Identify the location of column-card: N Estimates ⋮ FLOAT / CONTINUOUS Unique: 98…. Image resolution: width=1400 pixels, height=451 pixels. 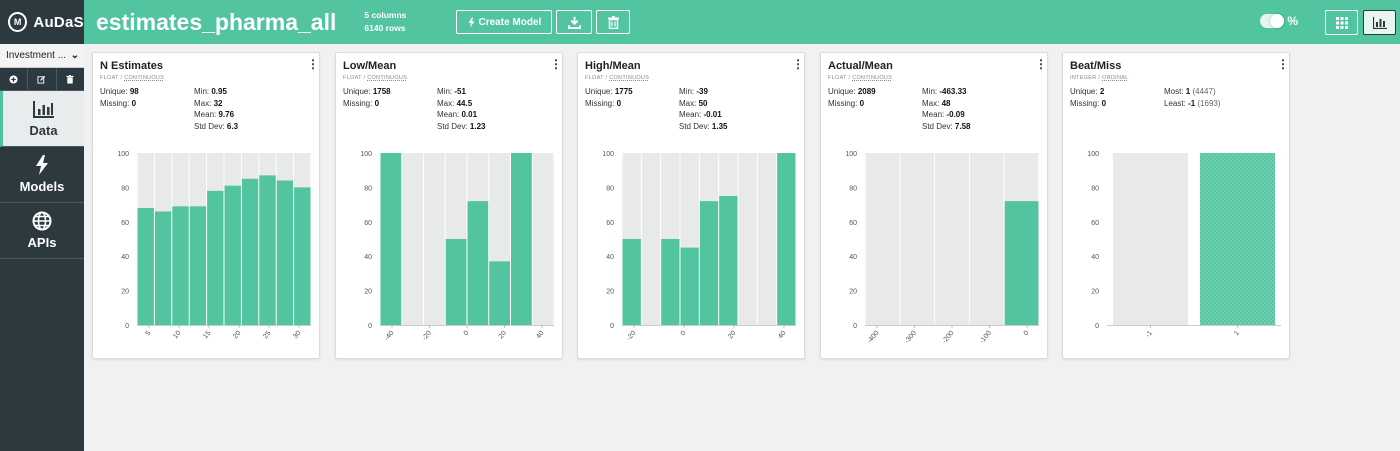
(206, 205).